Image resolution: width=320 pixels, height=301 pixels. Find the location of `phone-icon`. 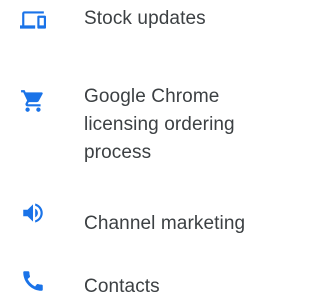

phone-icon is located at coordinates (33, 281).